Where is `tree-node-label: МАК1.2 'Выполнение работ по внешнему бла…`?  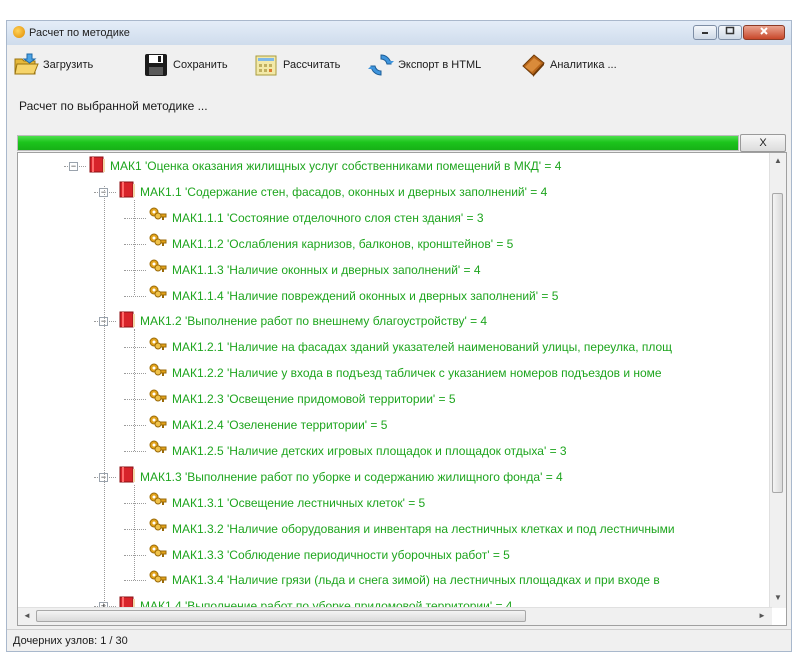 tree-node-label: МАК1.2 'Выполнение работ по внешнему бла… is located at coordinates (314, 321).